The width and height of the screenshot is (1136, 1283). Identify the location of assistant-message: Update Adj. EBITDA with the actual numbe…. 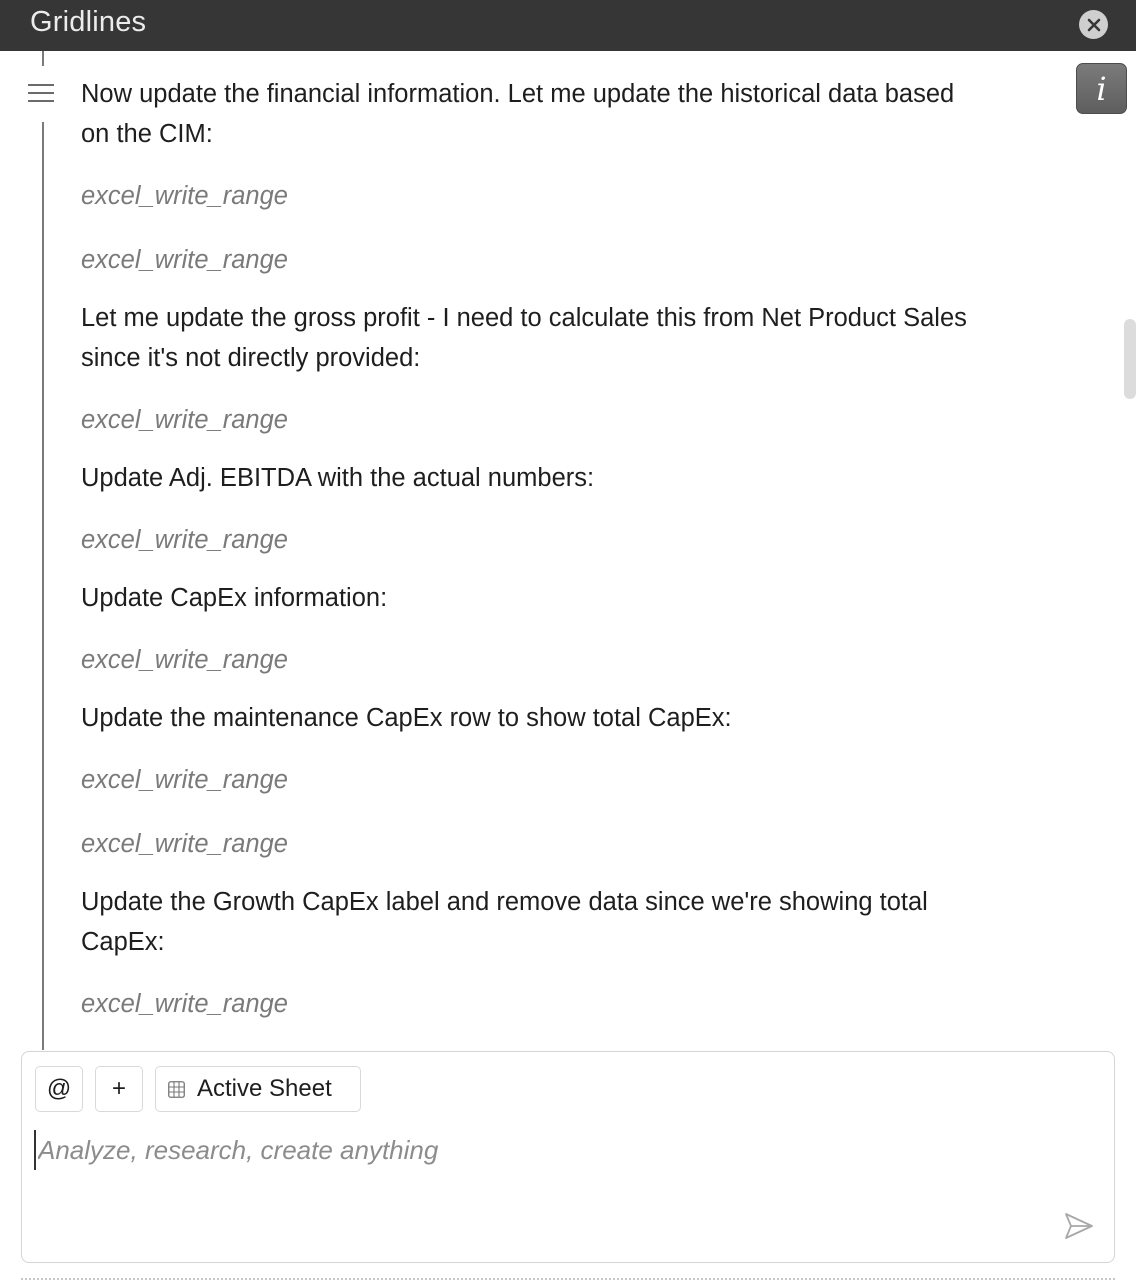
(566, 478).